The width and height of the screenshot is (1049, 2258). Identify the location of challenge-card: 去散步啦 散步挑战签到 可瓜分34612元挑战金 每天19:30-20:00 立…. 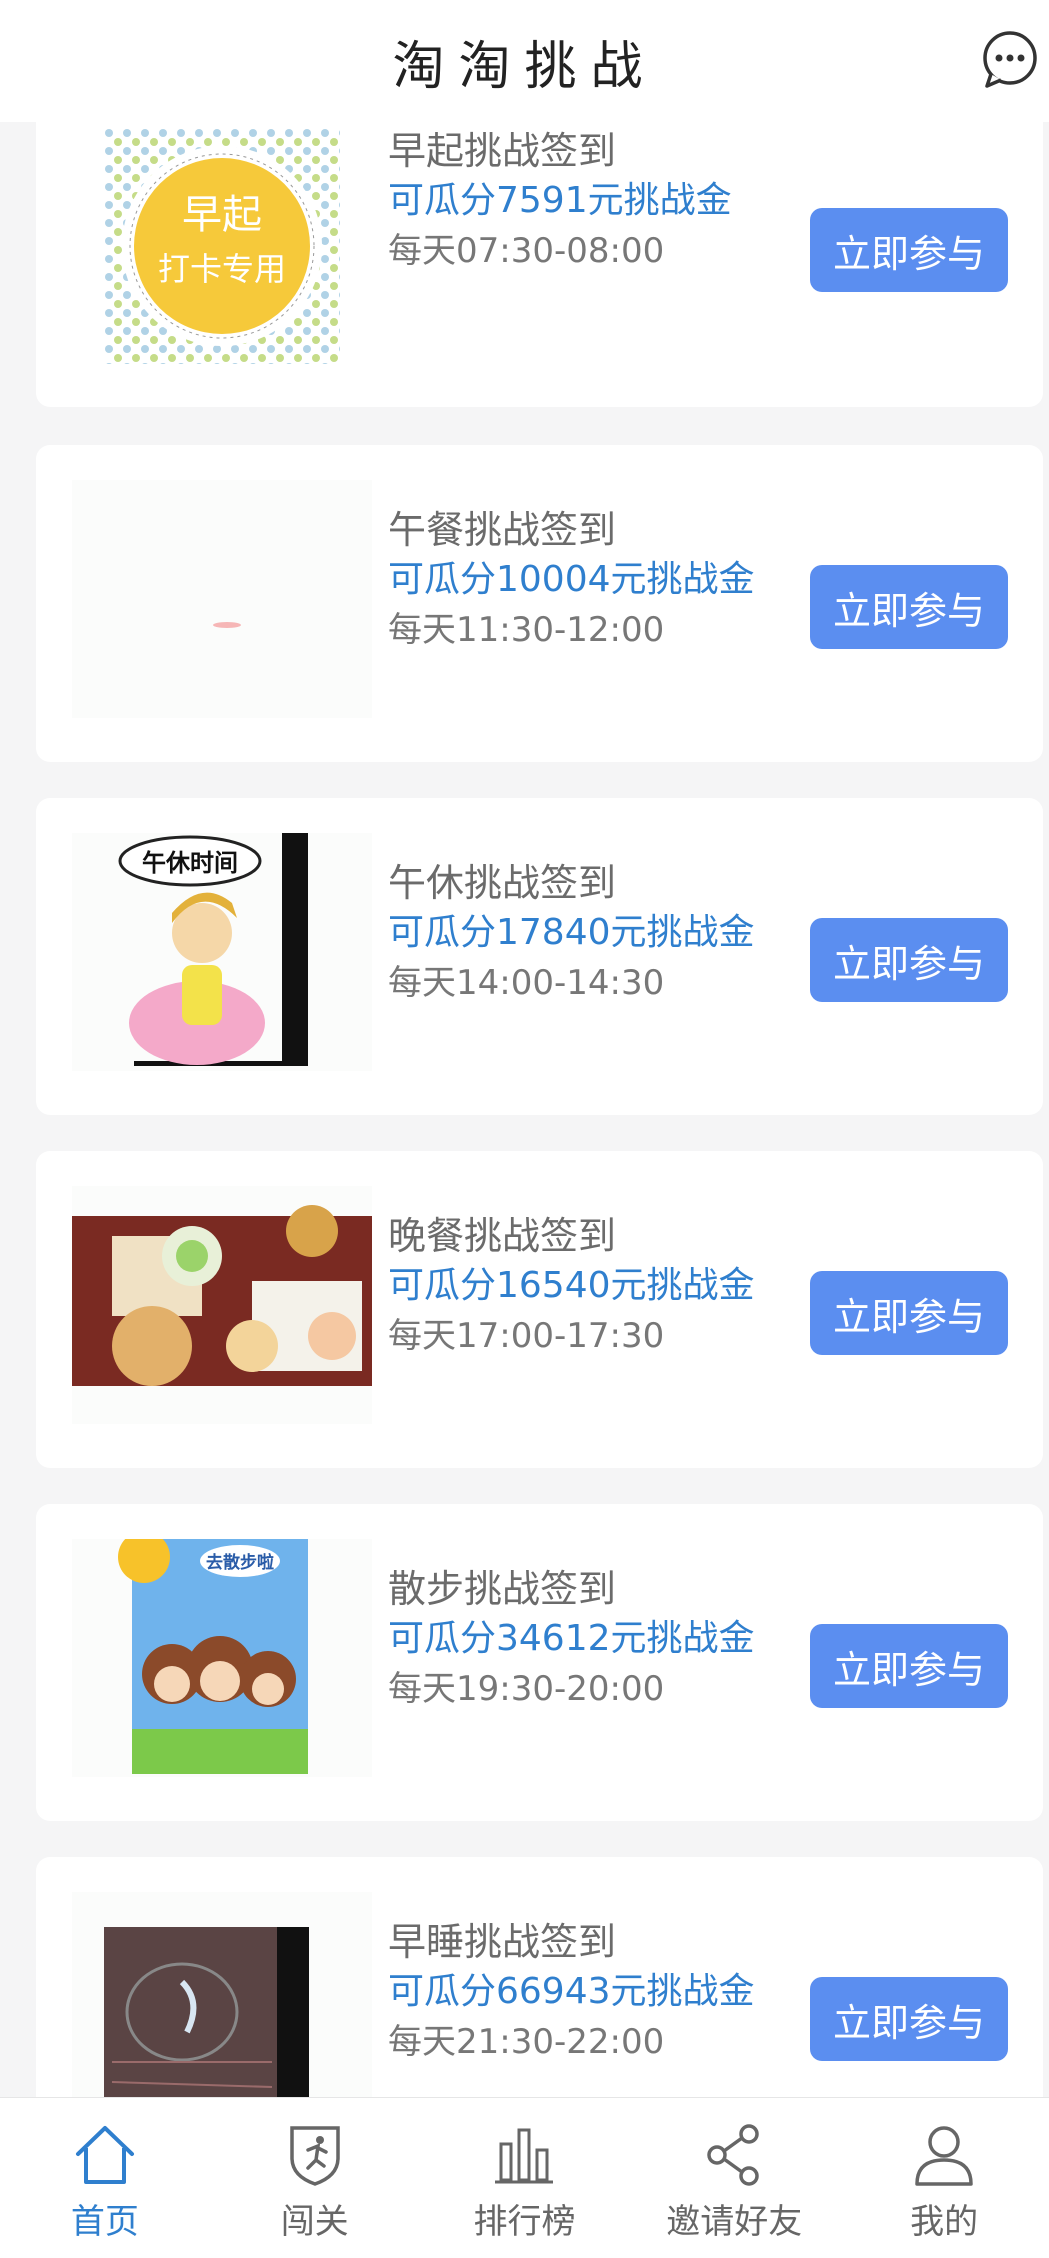
(539, 1662).